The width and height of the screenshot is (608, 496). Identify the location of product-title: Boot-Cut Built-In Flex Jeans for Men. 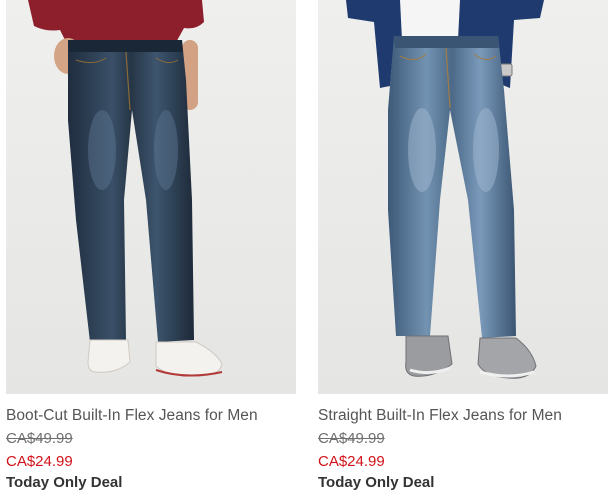
(151, 416).